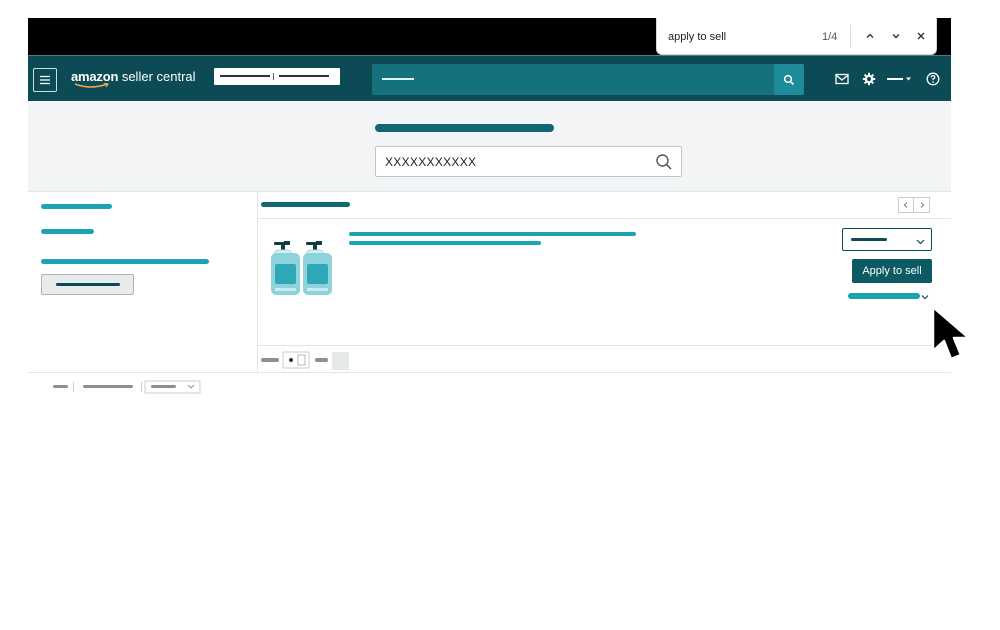 The width and height of the screenshot is (1000, 630). Describe the element at coordinates (302, 269) in the screenshot. I see `product-image` at that location.